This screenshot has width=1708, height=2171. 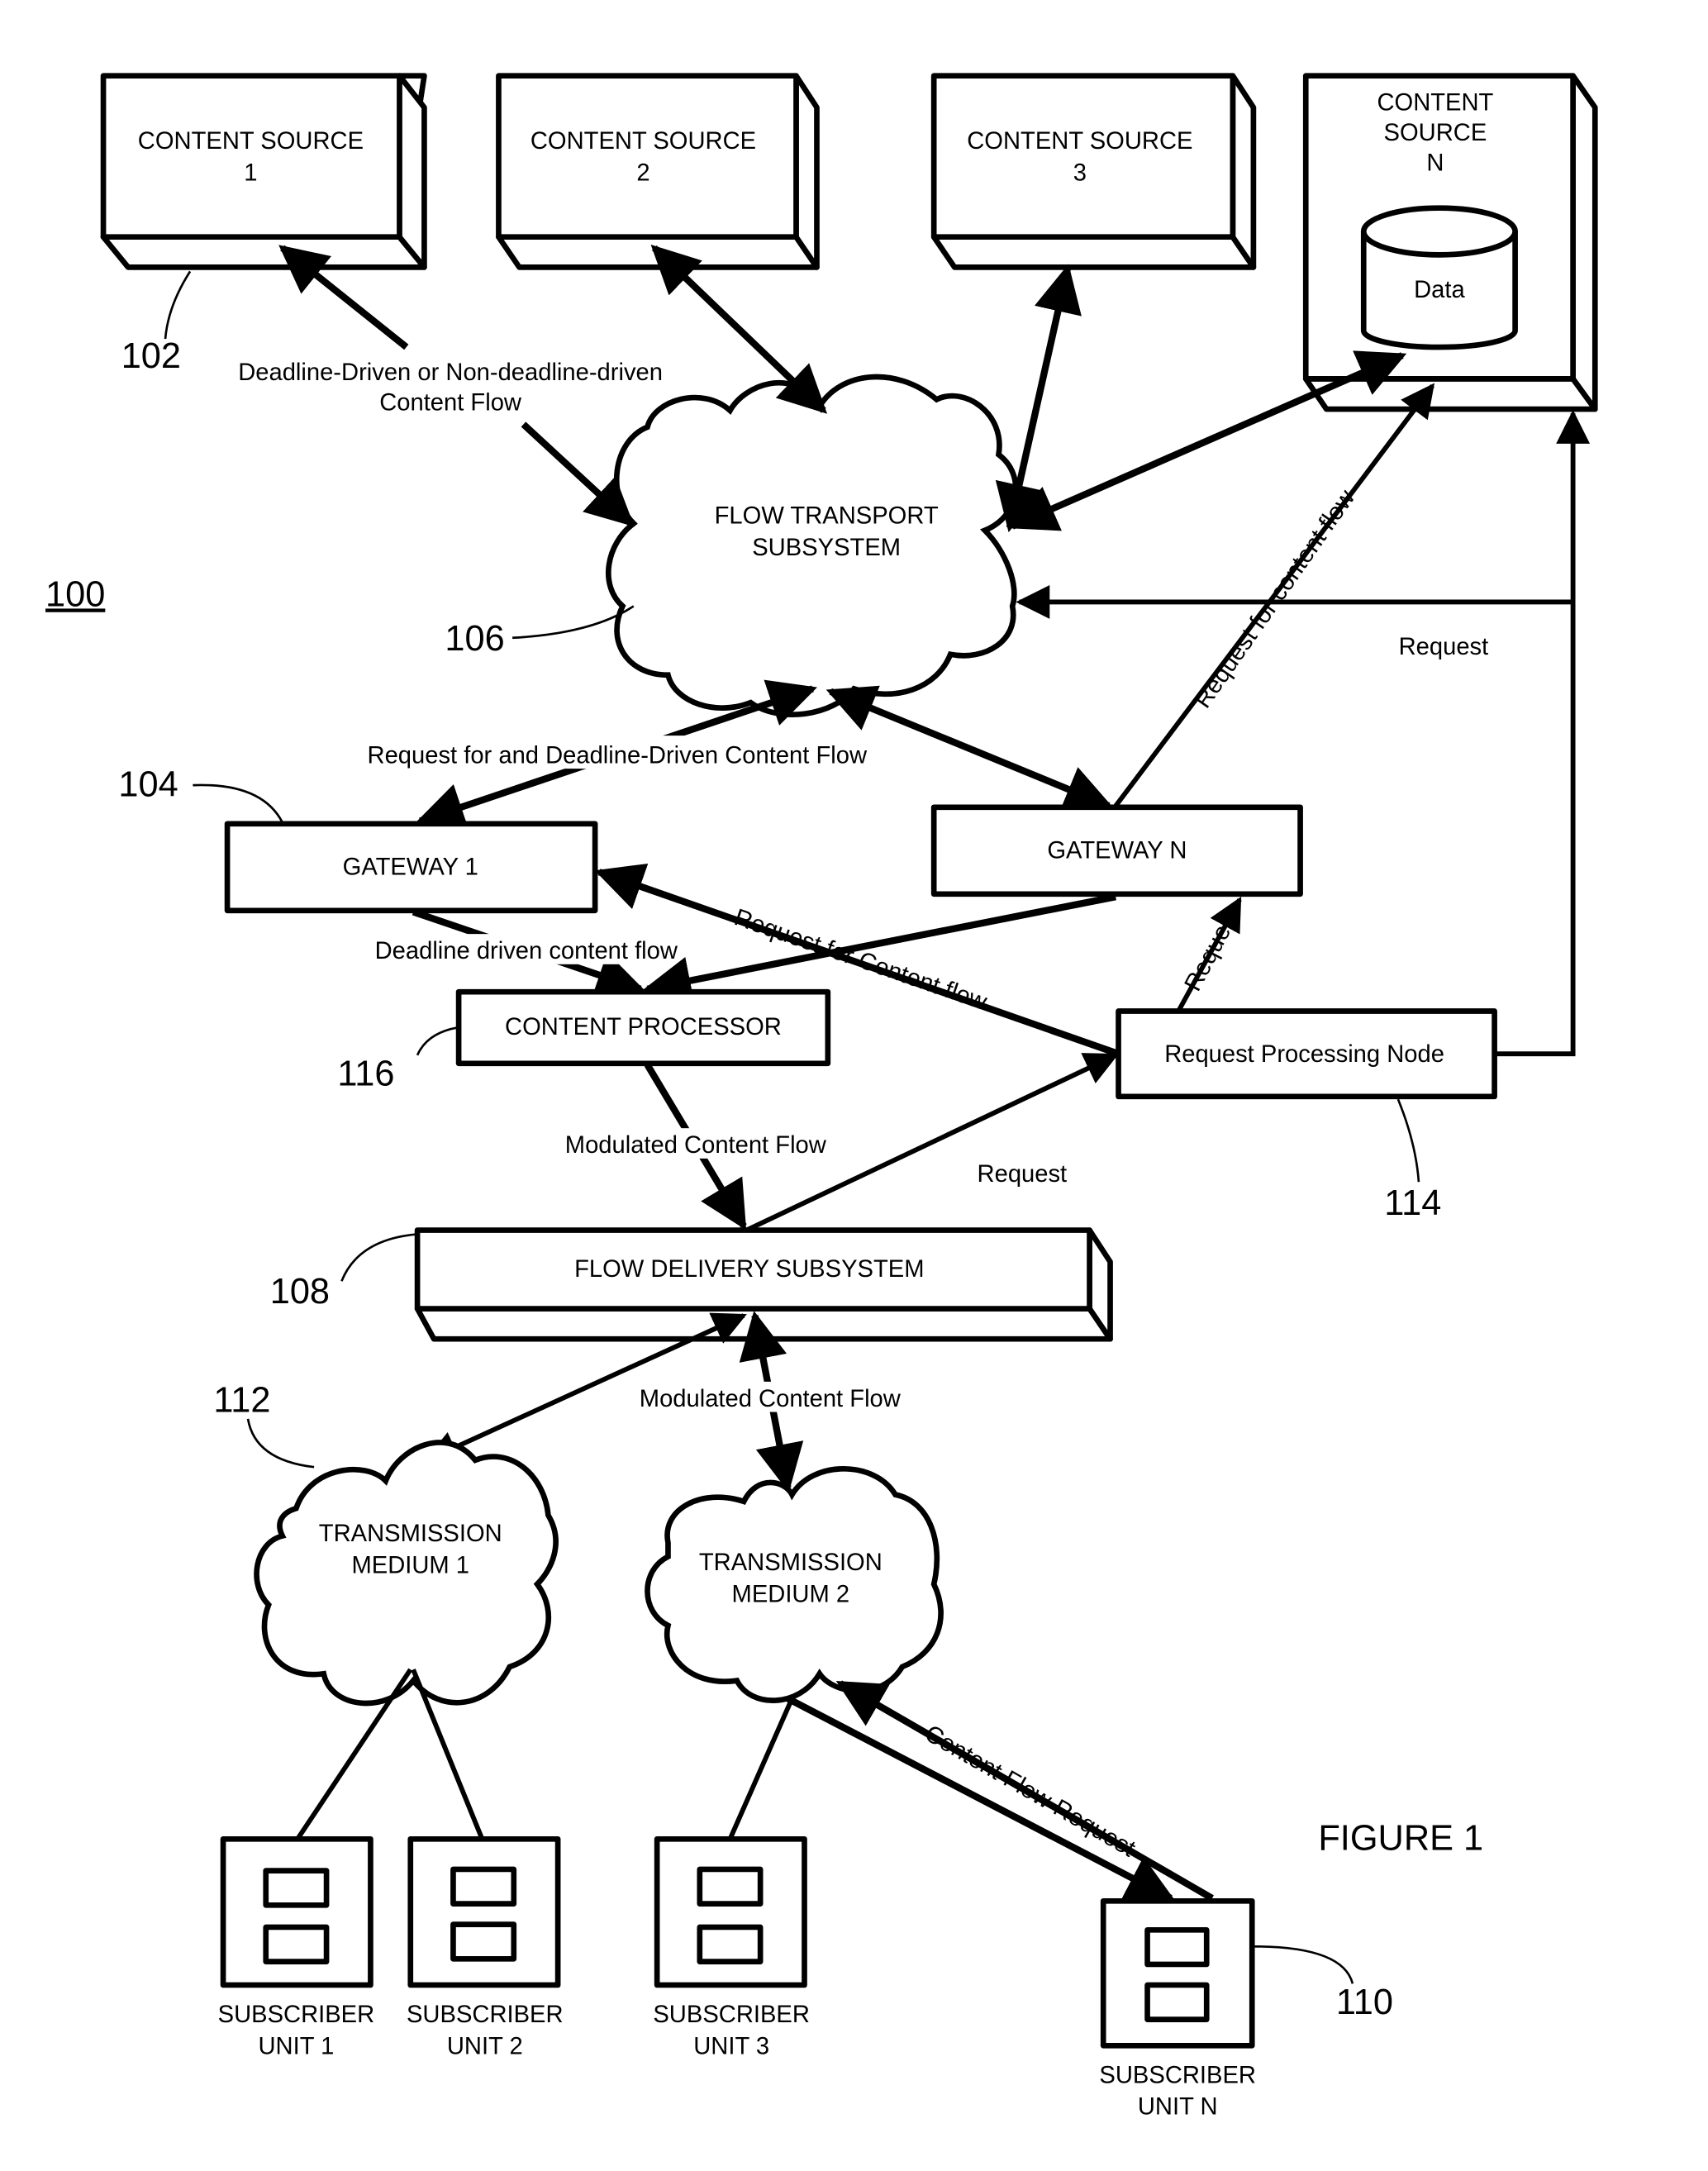 What do you see at coordinates (238, 803) in the screenshot?
I see `ref-104-leader` at bounding box center [238, 803].